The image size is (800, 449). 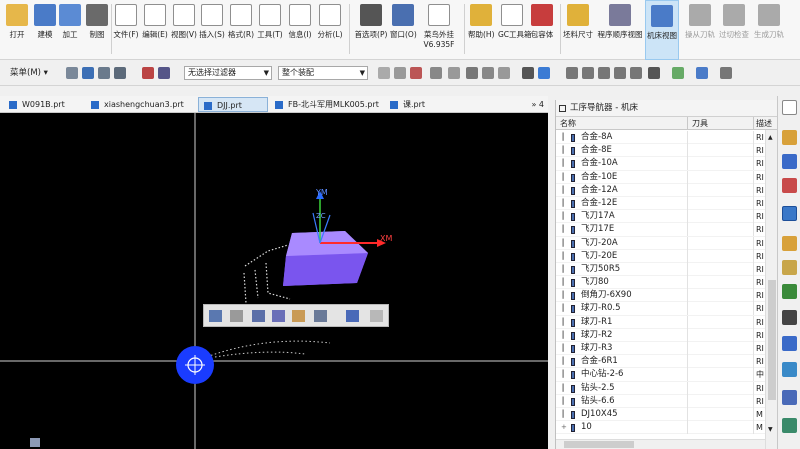 I want to click on tab-document-1: W091B.prt, so click(x=43, y=104).